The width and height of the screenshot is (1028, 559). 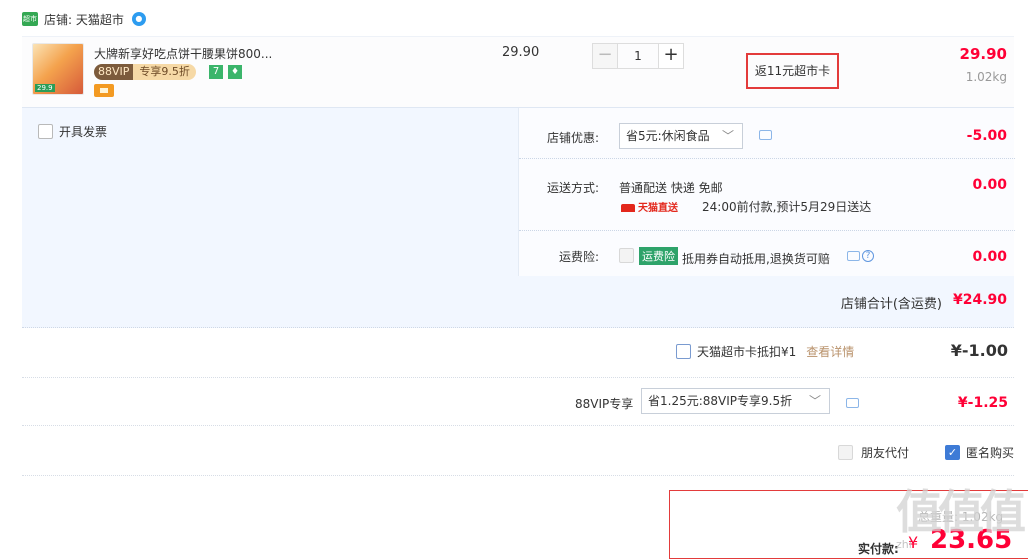 What do you see at coordinates (235, 72) in the screenshot?
I see `guarantee-icon: ♦` at bounding box center [235, 72].